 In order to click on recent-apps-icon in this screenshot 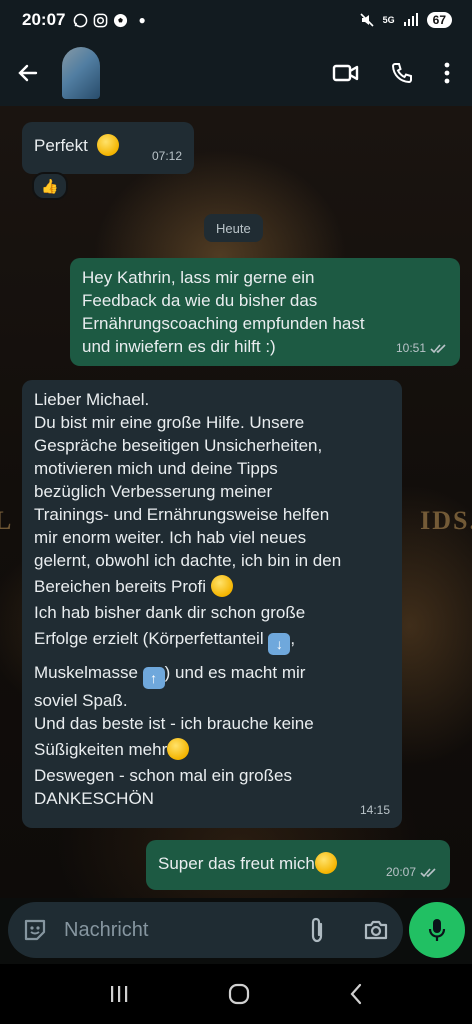, I will do `click(119, 994)`.